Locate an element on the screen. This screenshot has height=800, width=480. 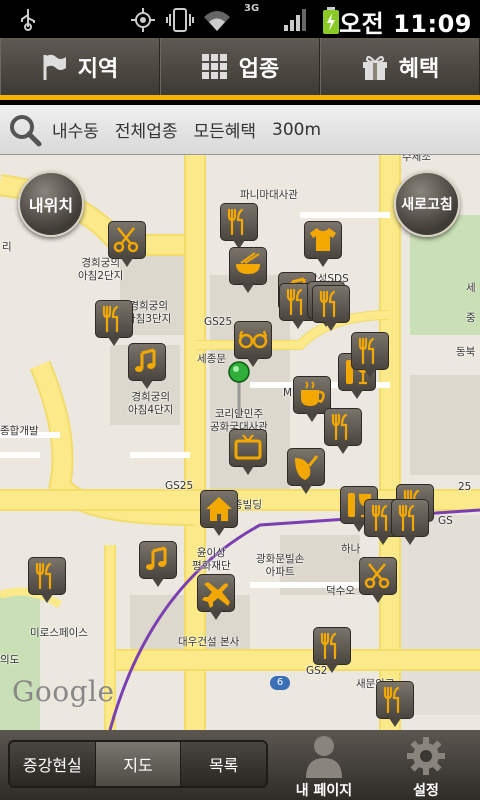
home-icon is located at coordinates (219, 509).